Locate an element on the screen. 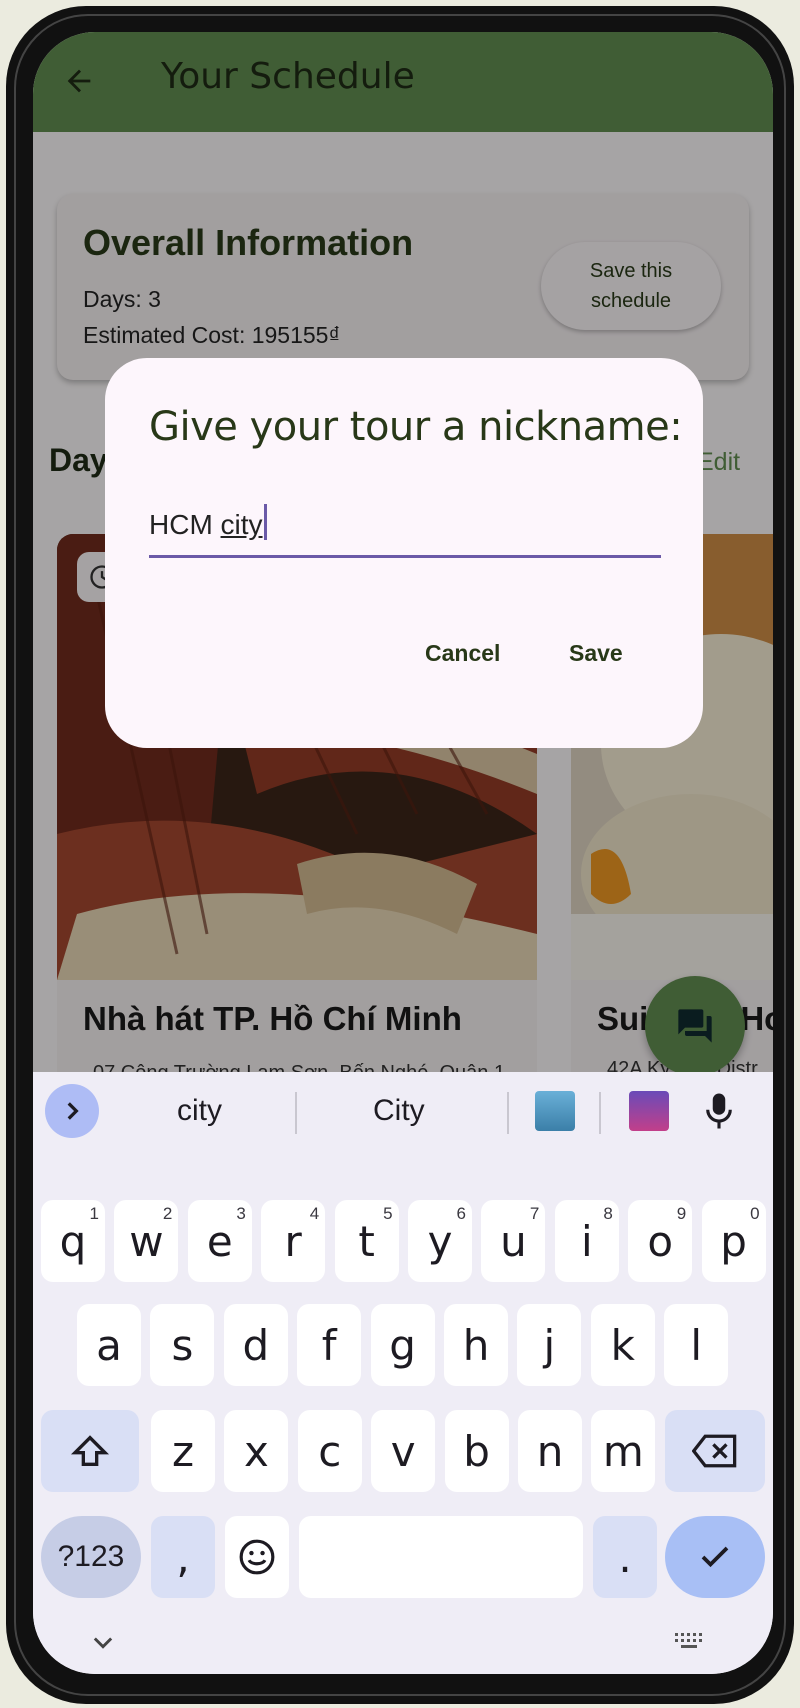 The height and width of the screenshot is (1708, 800). key-label: n is located at coordinates (550, 1451).